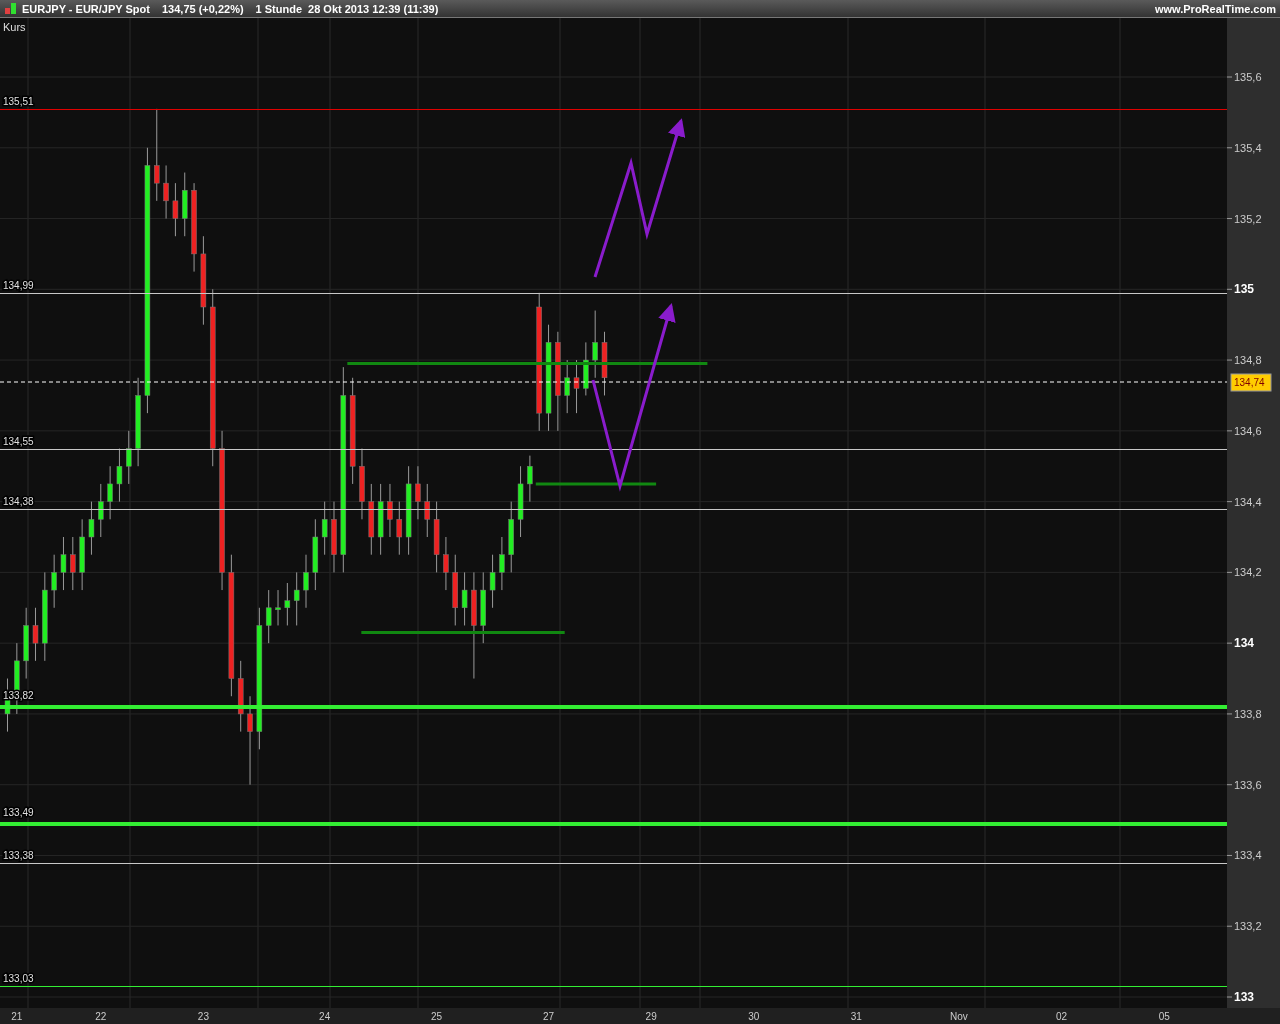 The width and height of the screenshot is (1280, 1024). I want to click on website-link: www.ProRealTime.com, so click(1215, 8).